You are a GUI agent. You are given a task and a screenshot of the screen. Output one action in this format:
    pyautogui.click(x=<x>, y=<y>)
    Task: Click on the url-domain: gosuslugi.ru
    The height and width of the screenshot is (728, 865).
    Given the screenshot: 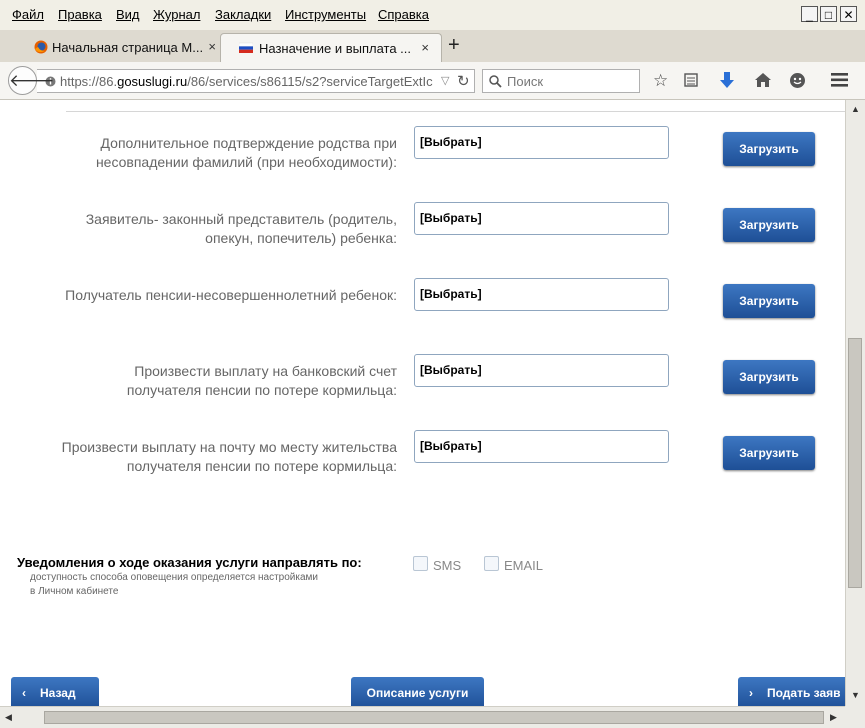 What is the action you would take?
    pyautogui.click(x=152, y=81)
    